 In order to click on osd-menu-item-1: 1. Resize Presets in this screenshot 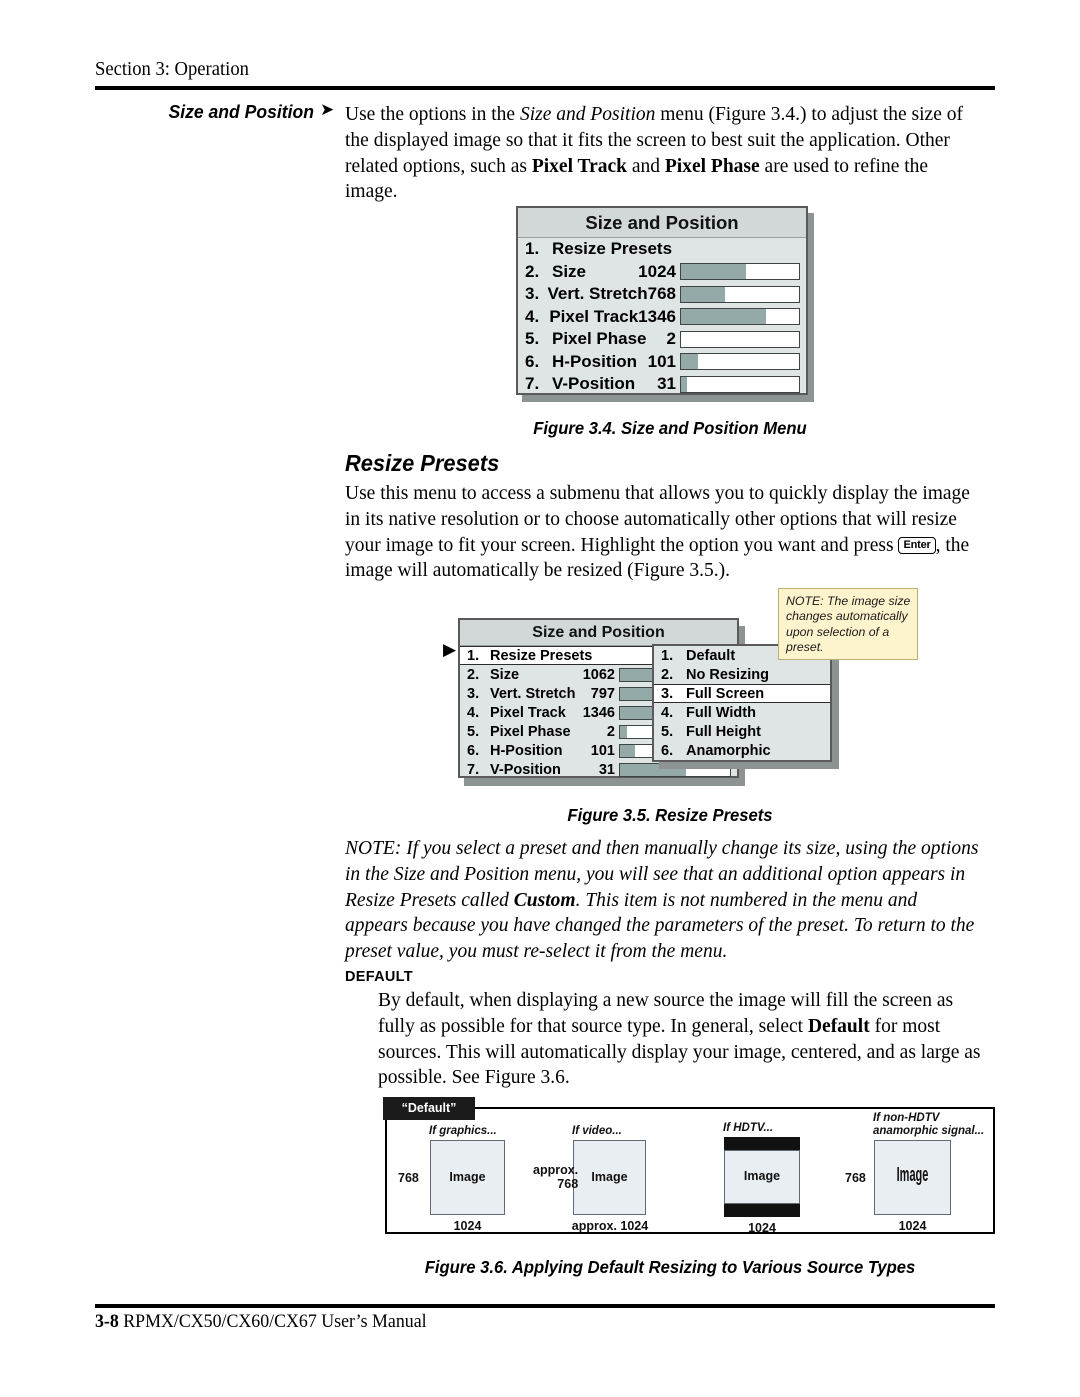, I will do `click(662, 249)`.